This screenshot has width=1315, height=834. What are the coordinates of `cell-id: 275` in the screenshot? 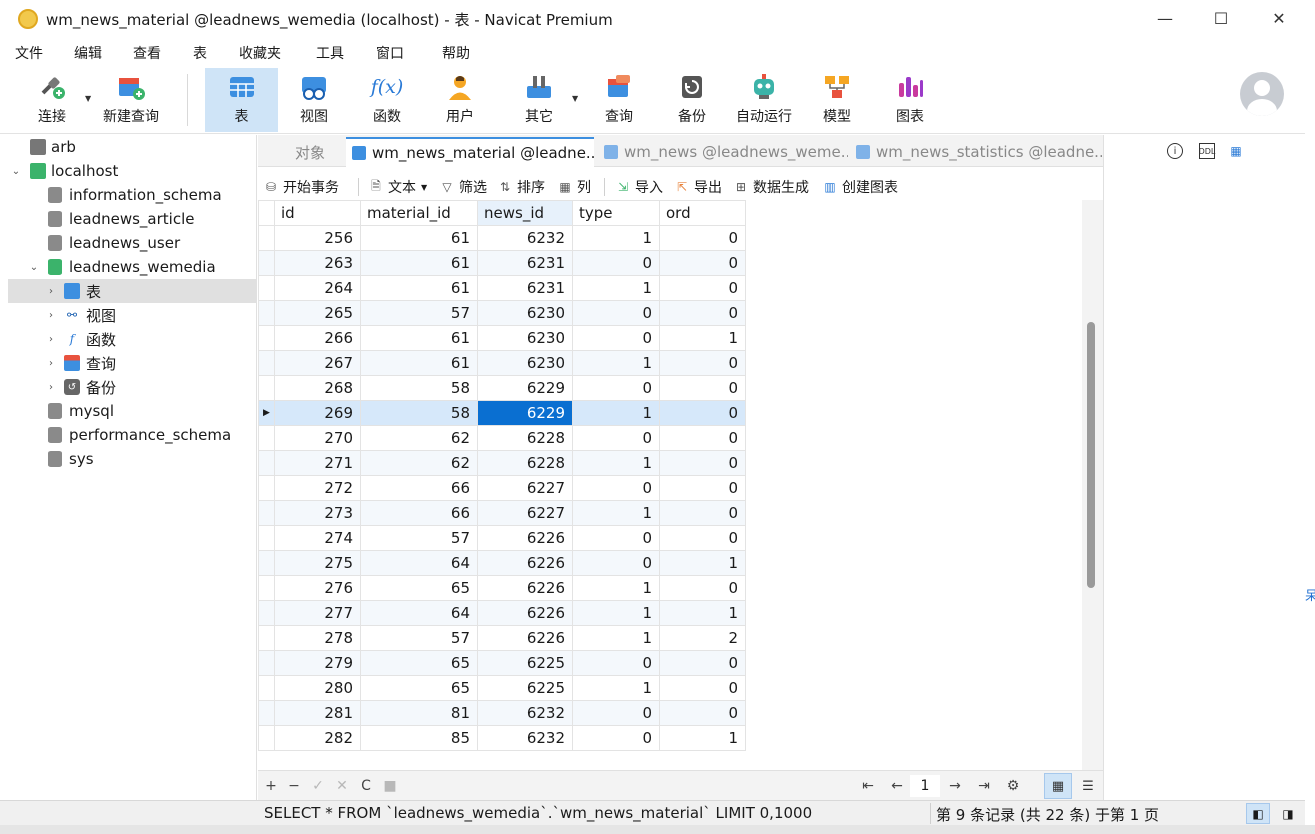 It's located at (317, 563).